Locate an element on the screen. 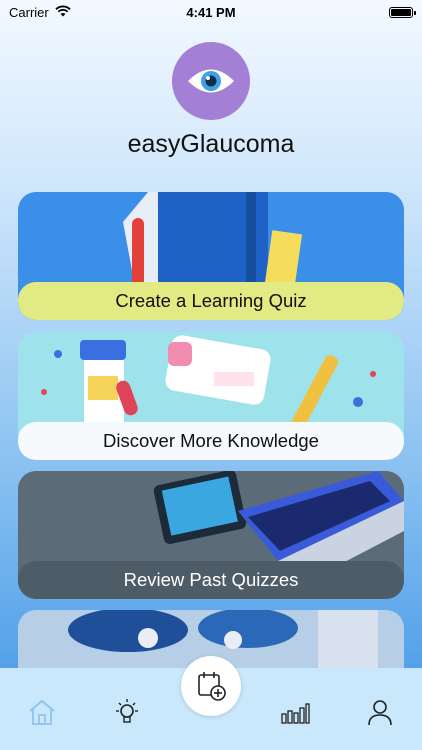 This screenshot has height=750, width=422. tab-home is located at coordinates (42, 712).